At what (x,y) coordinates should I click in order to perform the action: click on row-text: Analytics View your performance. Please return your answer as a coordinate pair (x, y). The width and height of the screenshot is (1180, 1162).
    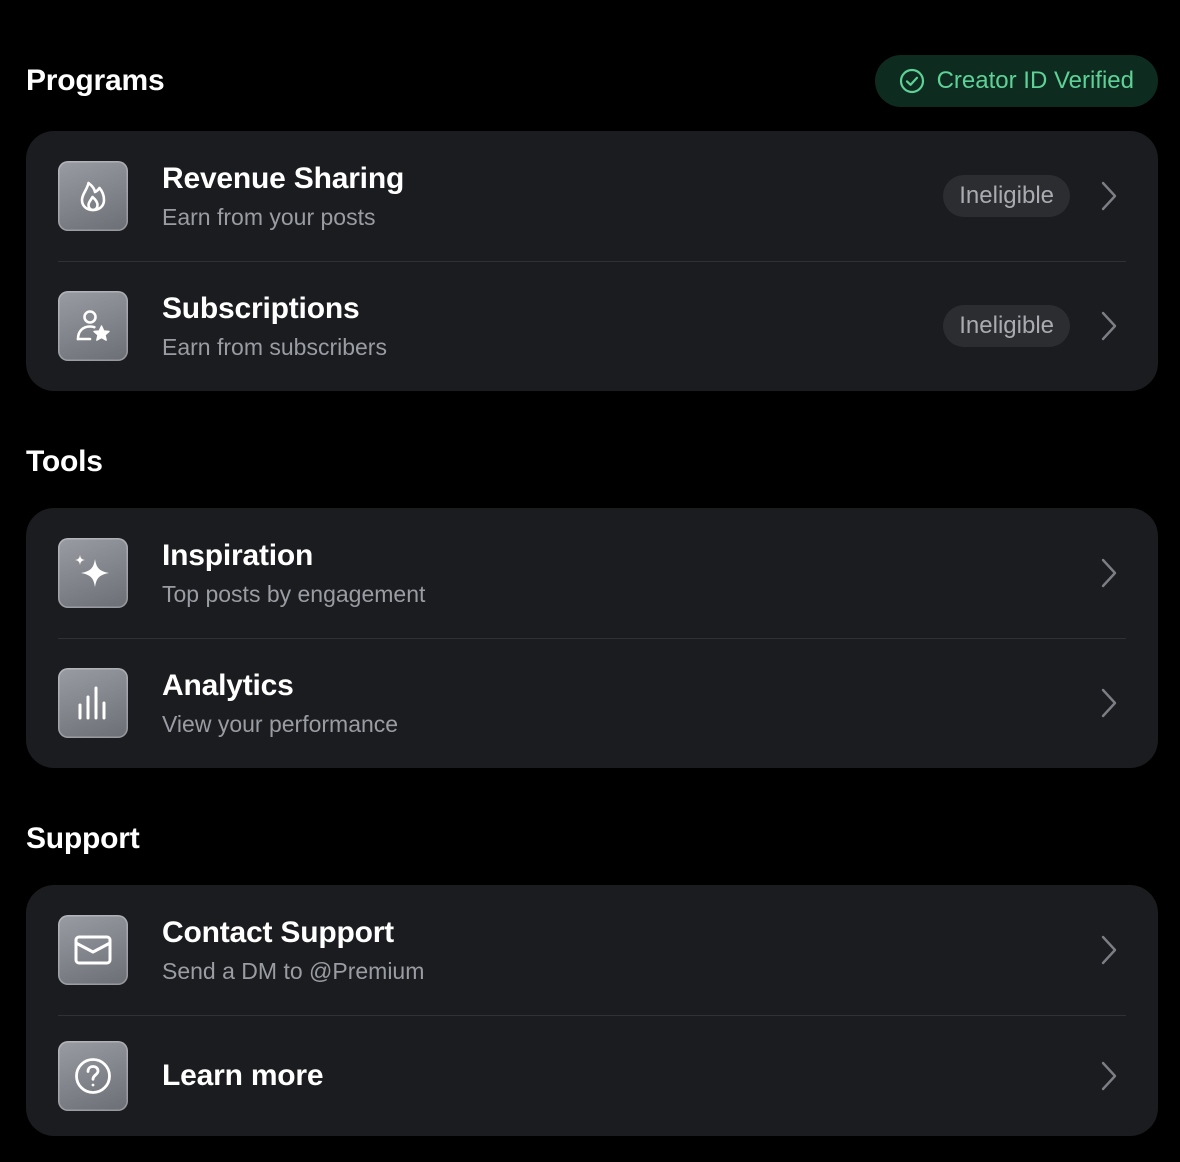
    Looking at the image, I should click on (280, 703).